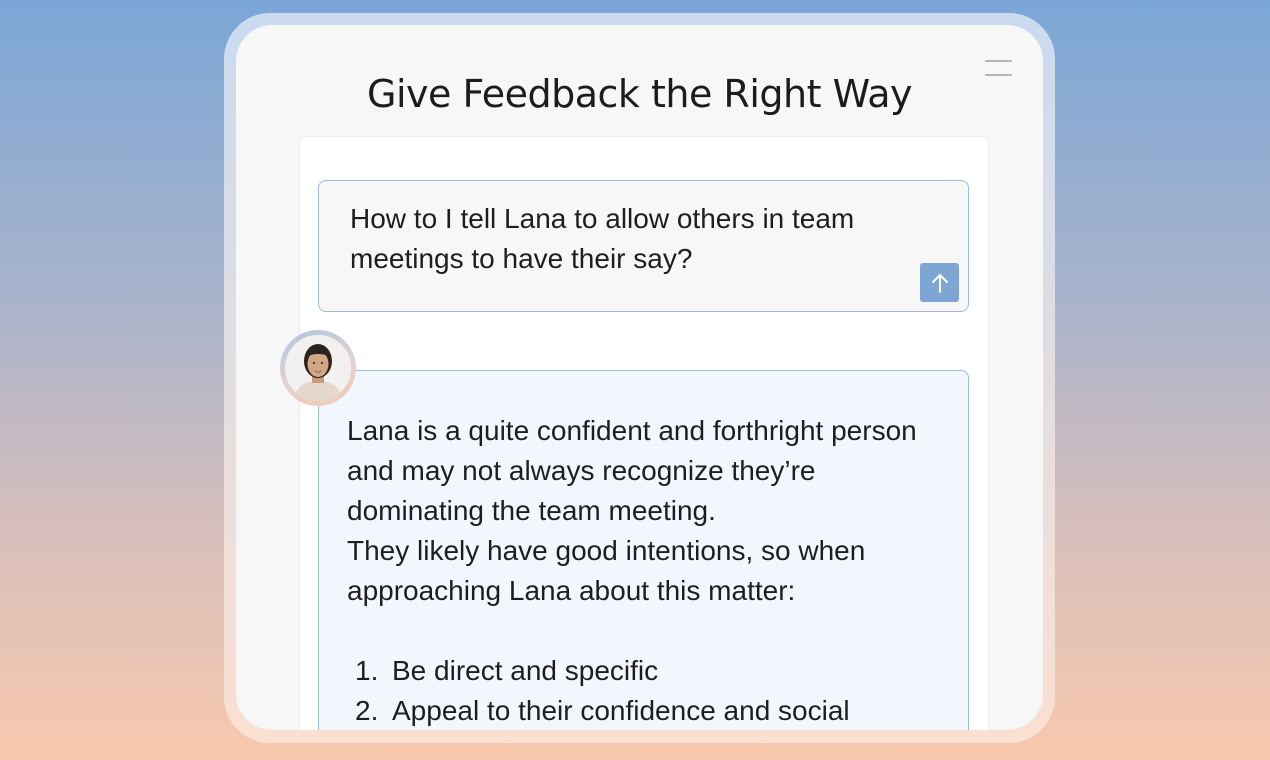 This screenshot has height=760, width=1270. Describe the element at coordinates (621, 710) in the screenshot. I see `list-item-text: Appeal to their confidence and social` at that location.